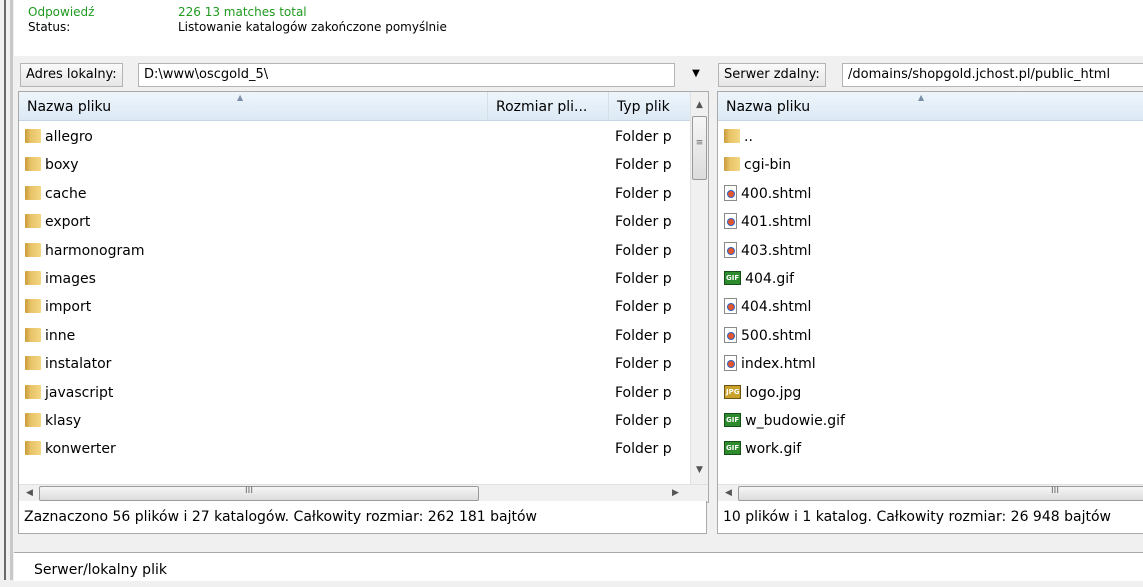 The image size is (1143, 587). Describe the element at coordinates (770, 279) in the screenshot. I see `file-name: 404.gif` at that location.